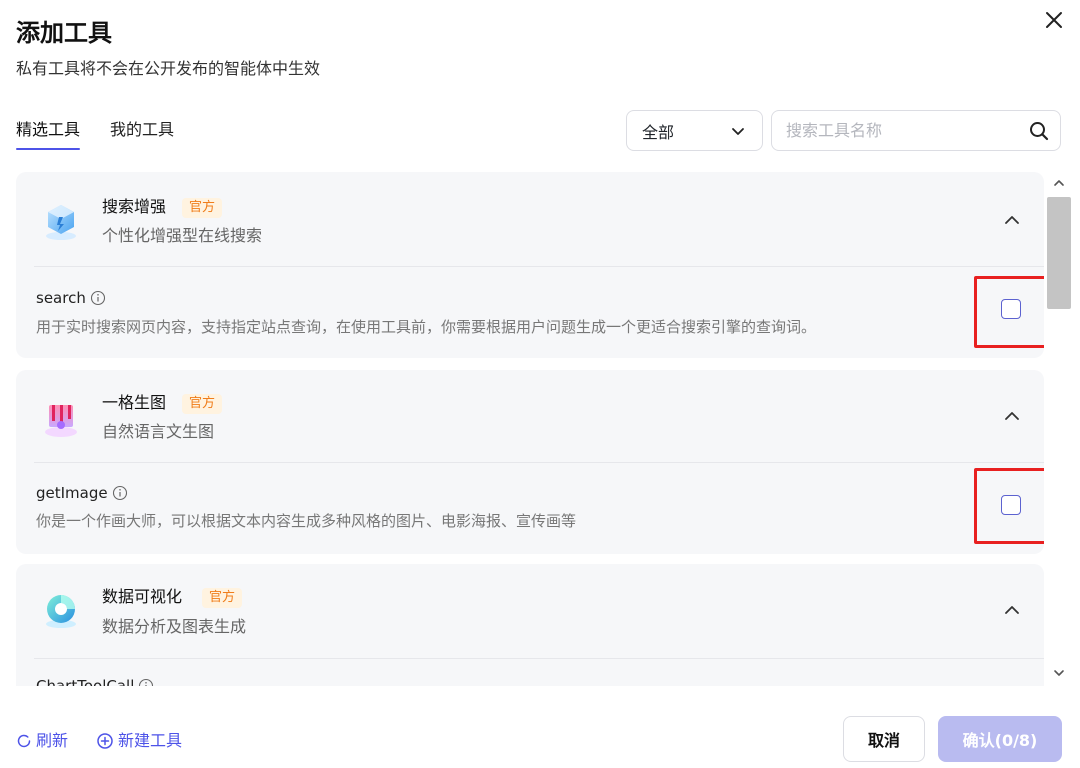 This screenshot has height=768, width=1080. I want to click on tab-my-tools: 我的工具, so click(142, 133).